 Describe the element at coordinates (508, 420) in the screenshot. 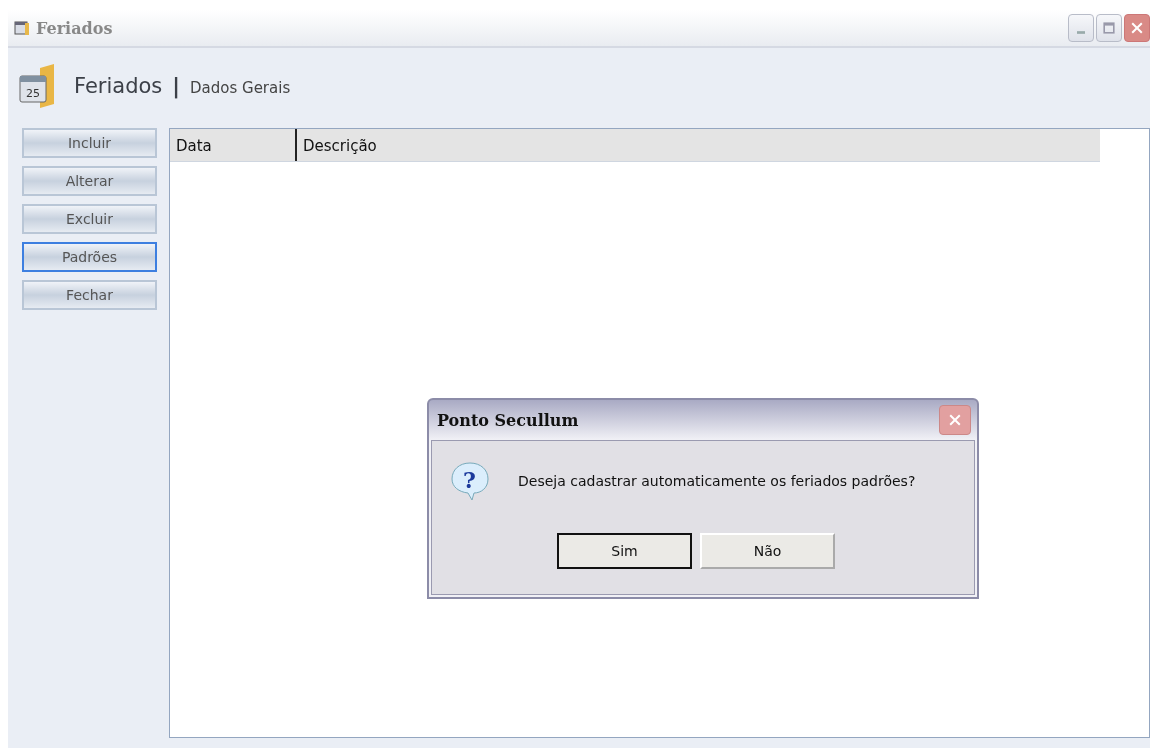

I see `dialog-title: Ponto Secullum` at that location.